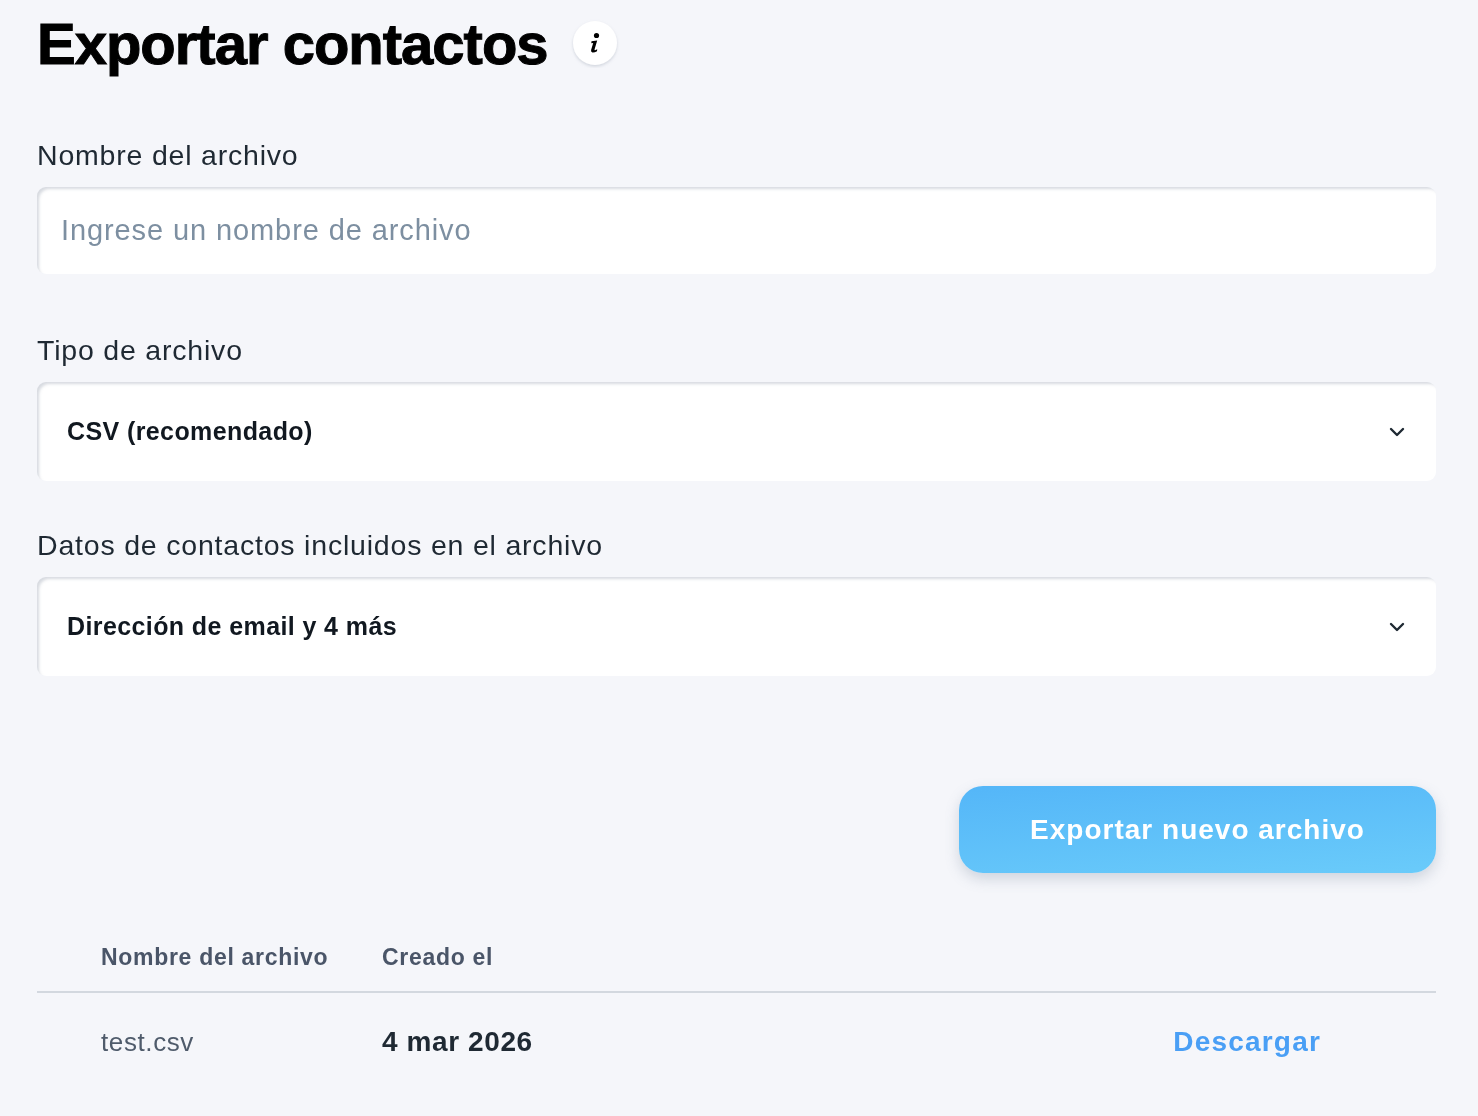  Describe the element at coordinates (736, 431) in the screenshot. I see `dropdown-select: CSV (recomendado)` at that location.